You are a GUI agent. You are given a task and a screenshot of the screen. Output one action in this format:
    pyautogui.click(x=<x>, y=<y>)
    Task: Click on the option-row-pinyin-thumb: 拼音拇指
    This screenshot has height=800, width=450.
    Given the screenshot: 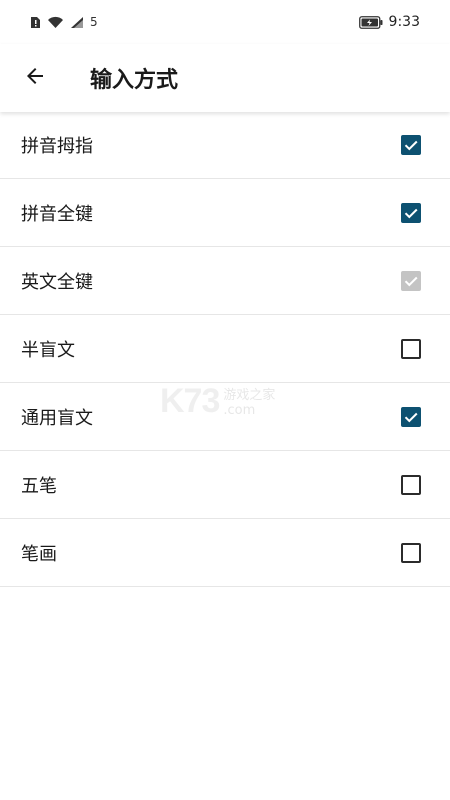 What is the action you would take?
    pyautogui.click(x=225, y=145)
    